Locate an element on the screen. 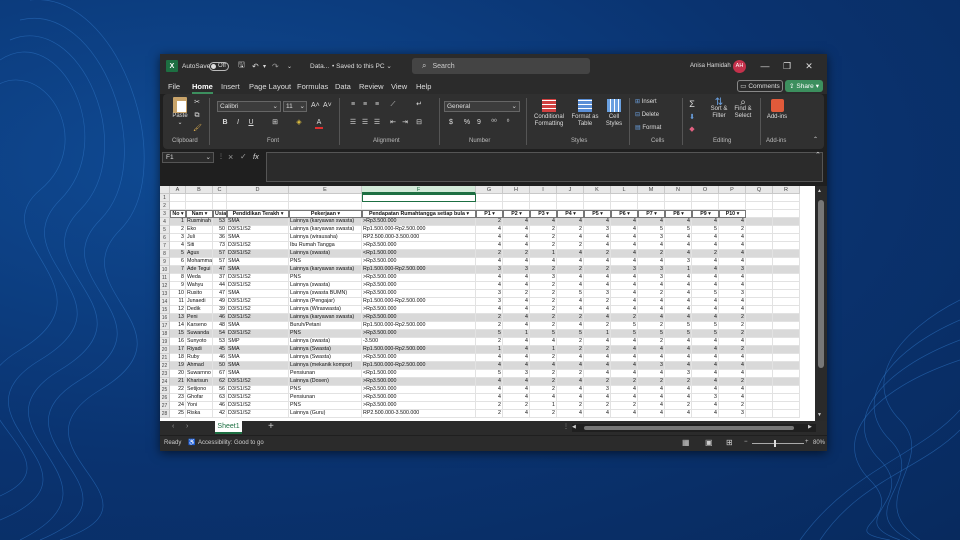 This screenshot has width=960, height=540. header-cell: P9 ▾ is located at coordinates (705, 214).